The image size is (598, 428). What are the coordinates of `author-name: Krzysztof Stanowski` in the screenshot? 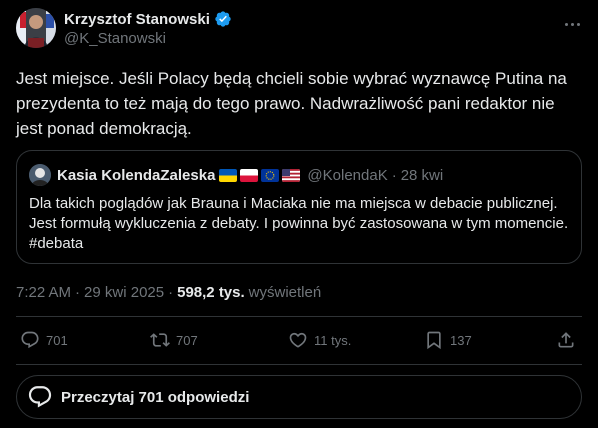 It's located at (137, 19).